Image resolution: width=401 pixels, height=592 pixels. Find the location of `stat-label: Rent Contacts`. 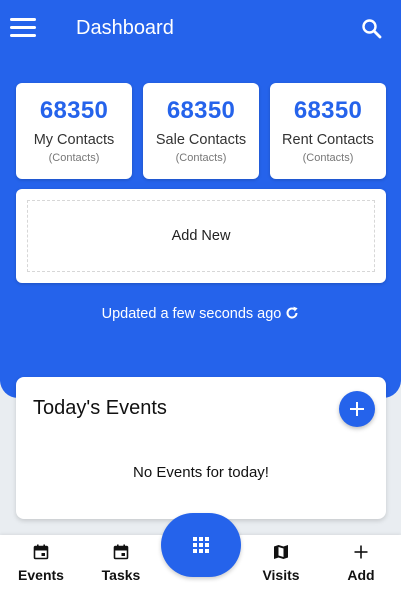

stat-label: Rent Contacts is located at coordinates (328, 140).